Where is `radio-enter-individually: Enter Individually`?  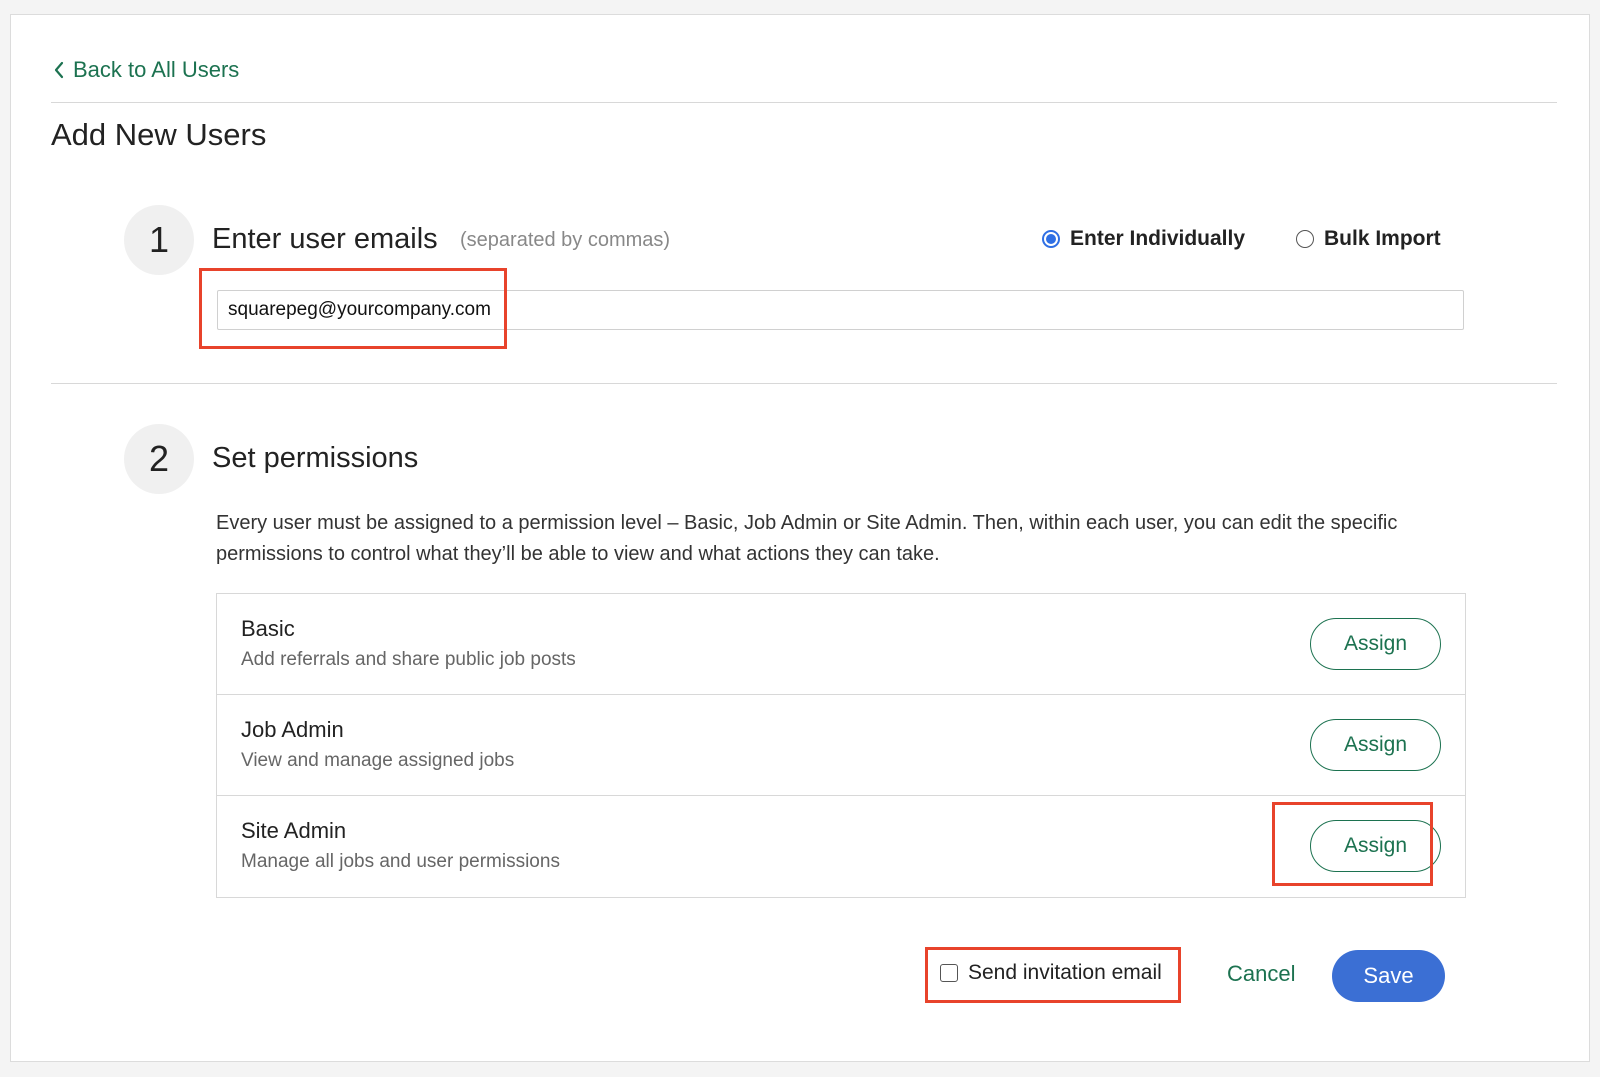 radio-enter-individually: Enter Individually is located at coordinates (1143, 239).